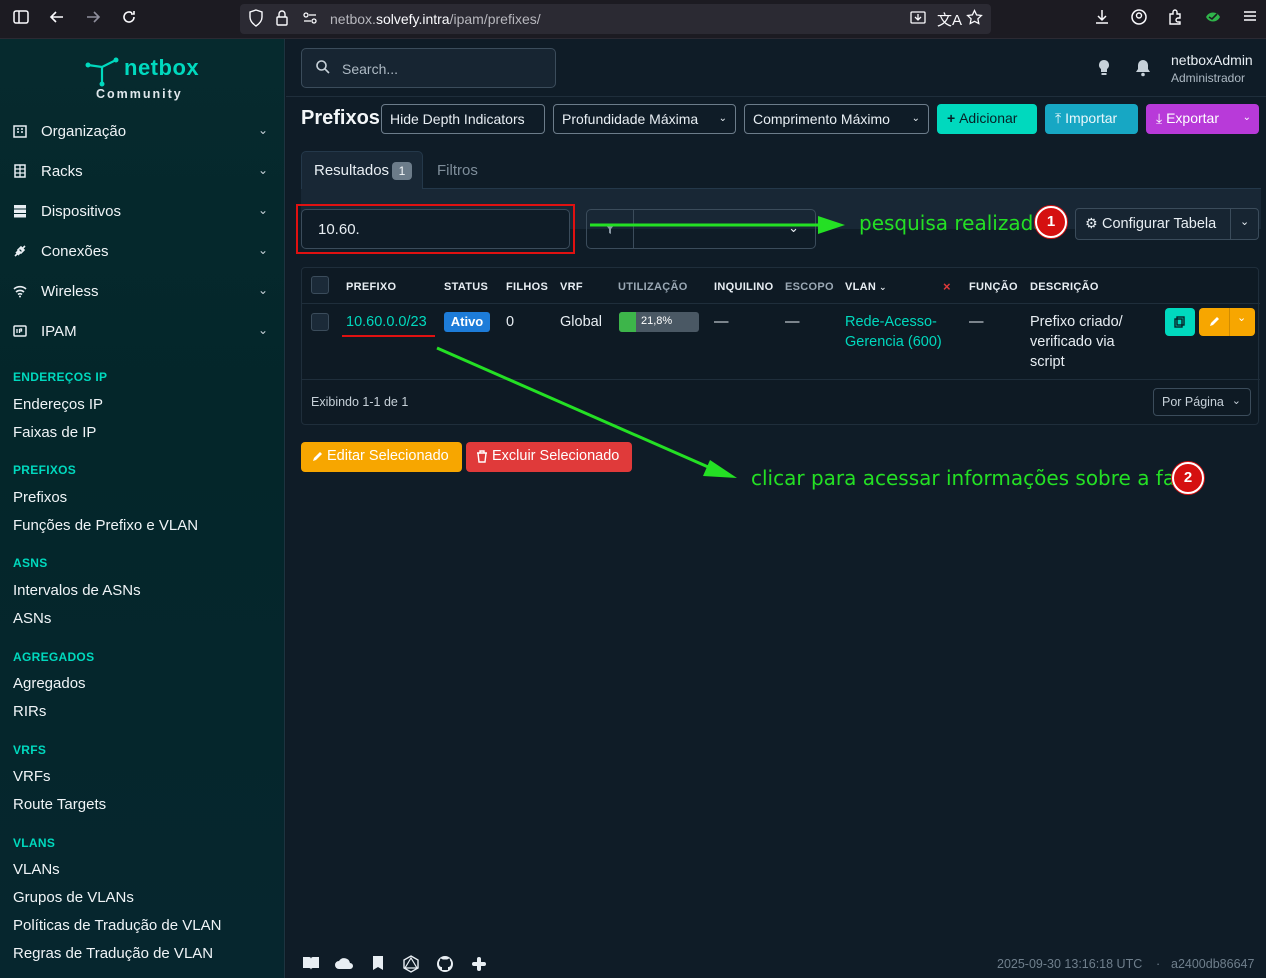 The height and width of the screenshot is (978, 1266). Describe the element at coordinates (117, 925) in the screenshot. I see `sidebar-link-politicas-traducao: Políticas de Tradução de VLAN` at that location.